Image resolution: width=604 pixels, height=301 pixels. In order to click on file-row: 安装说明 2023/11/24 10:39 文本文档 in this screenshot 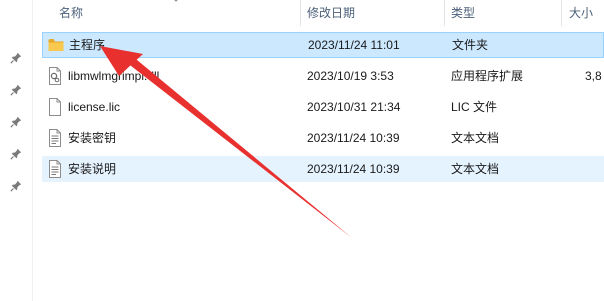, I will do `click(323, 169)`.